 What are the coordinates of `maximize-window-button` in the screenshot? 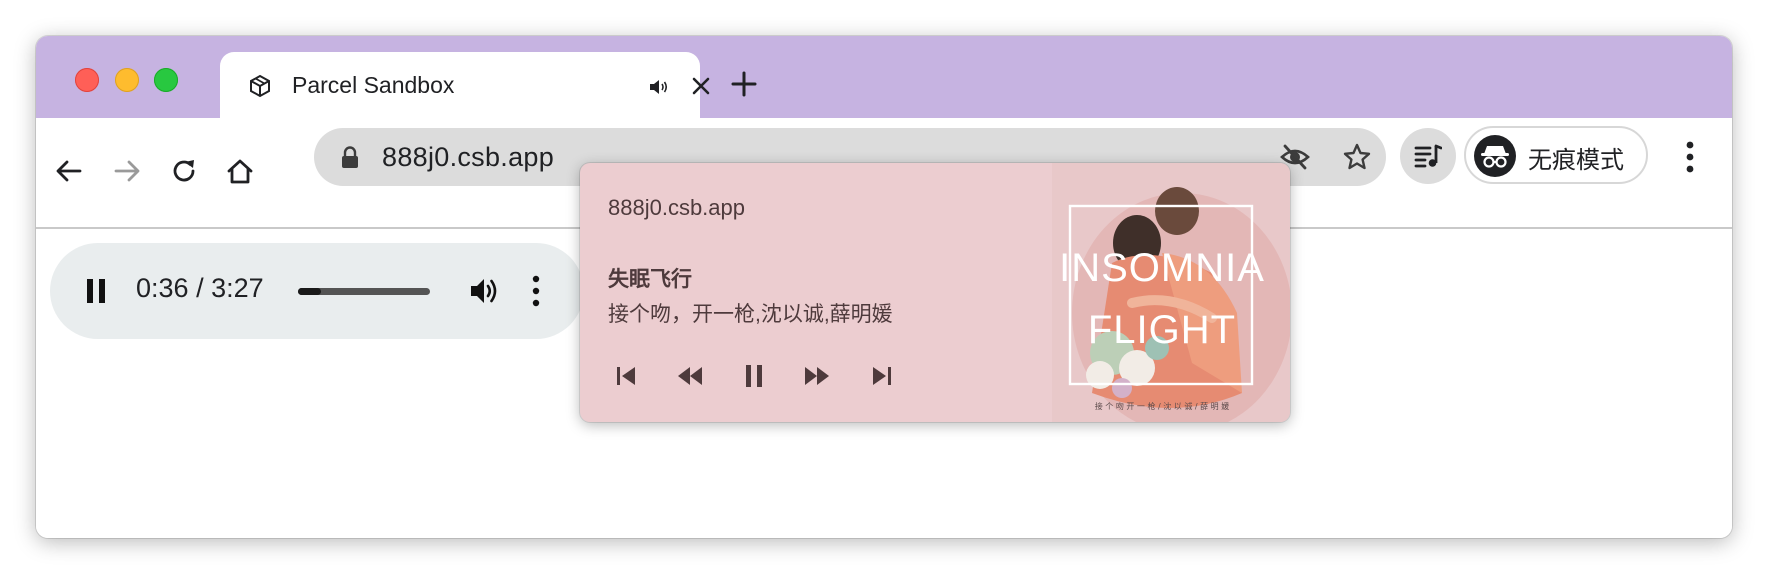 It's located at (166, 80).